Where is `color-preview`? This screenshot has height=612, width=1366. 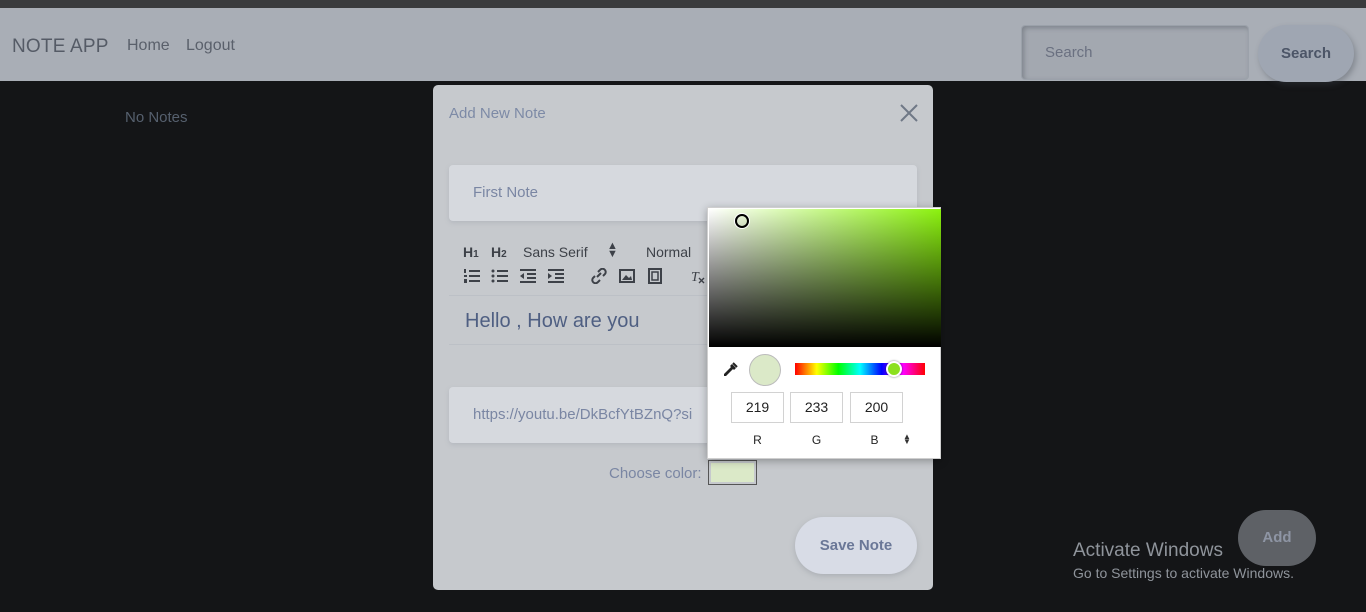
color-preview is located at coordinates (765, 370).